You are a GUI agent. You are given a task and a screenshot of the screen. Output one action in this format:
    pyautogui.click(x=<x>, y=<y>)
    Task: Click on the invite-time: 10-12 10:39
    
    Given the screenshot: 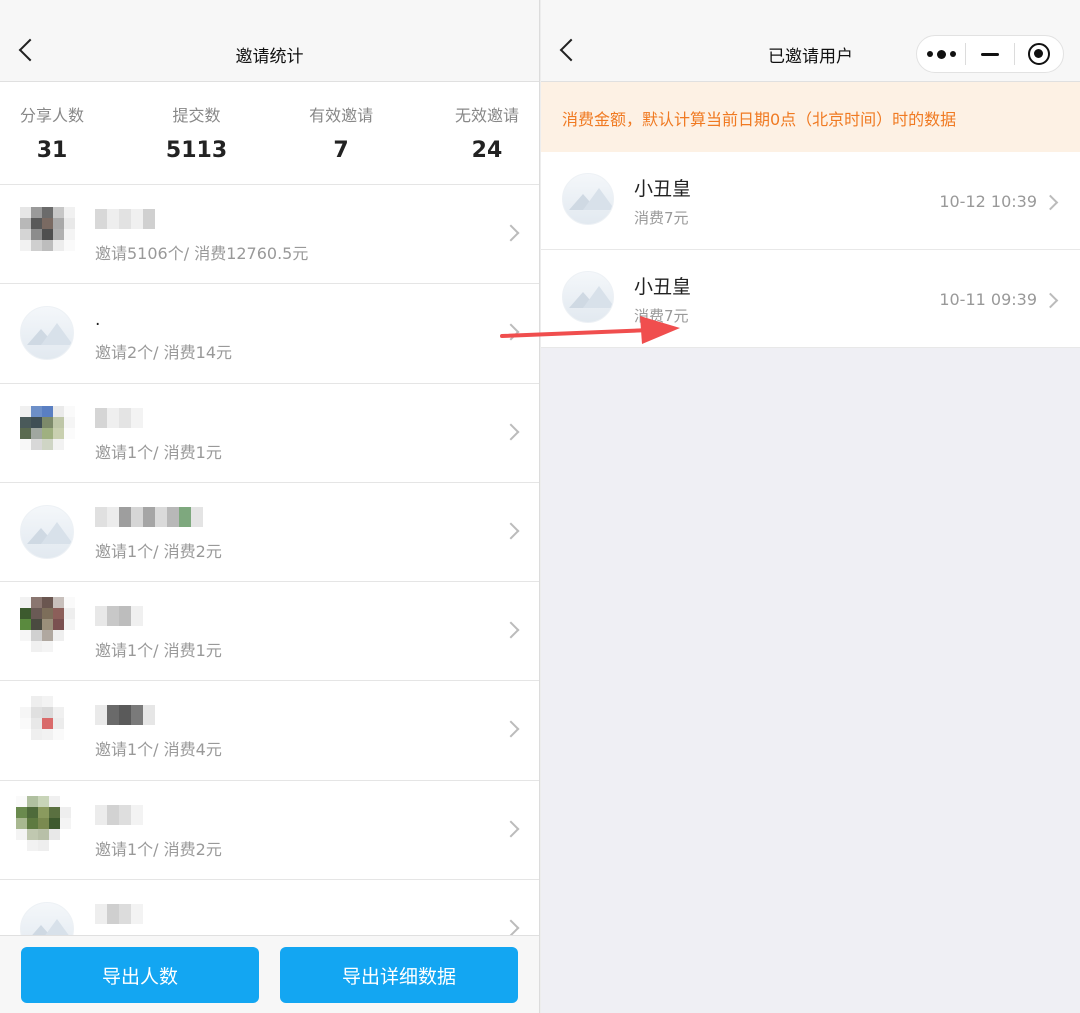 What is the action you would take?
    pyautogui.click(x=988, y=201)
    